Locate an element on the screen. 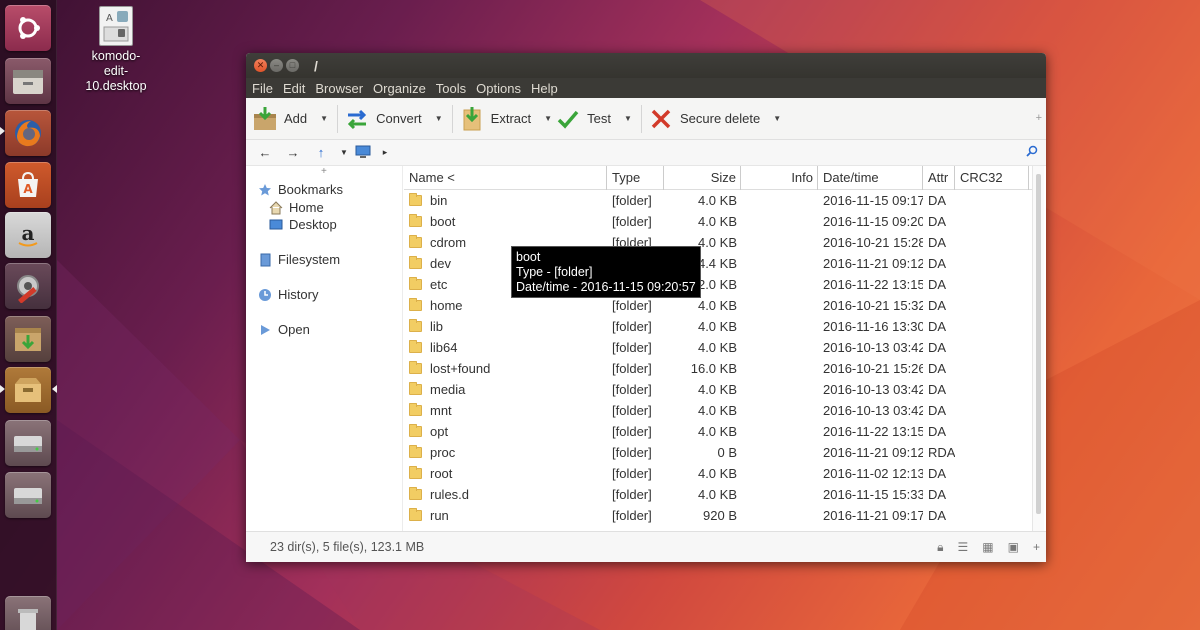 Image resolution: width=1200 pixels, height=630 pixels. sidebar-item-filesystem: Filesystem is located at coordinates (299, 259).